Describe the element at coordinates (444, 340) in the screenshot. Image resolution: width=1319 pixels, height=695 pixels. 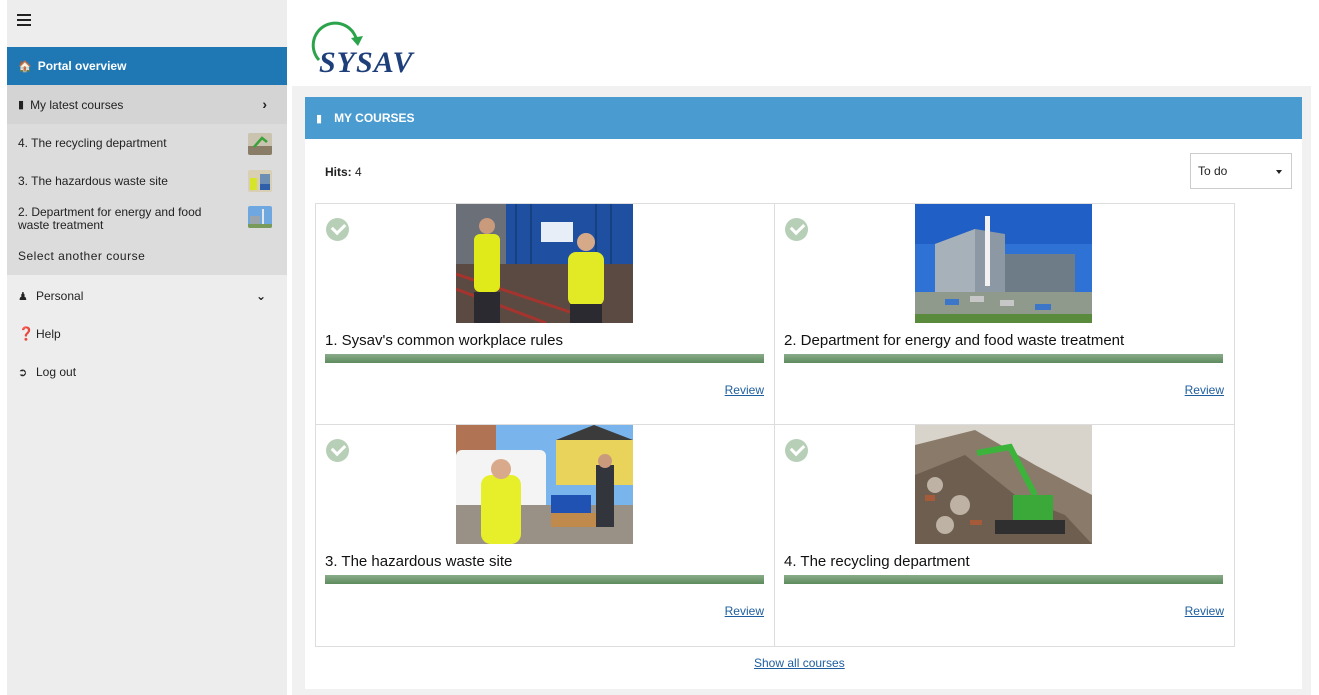
I see `course-title: 1. Sysav's common workplace rules` at that location.